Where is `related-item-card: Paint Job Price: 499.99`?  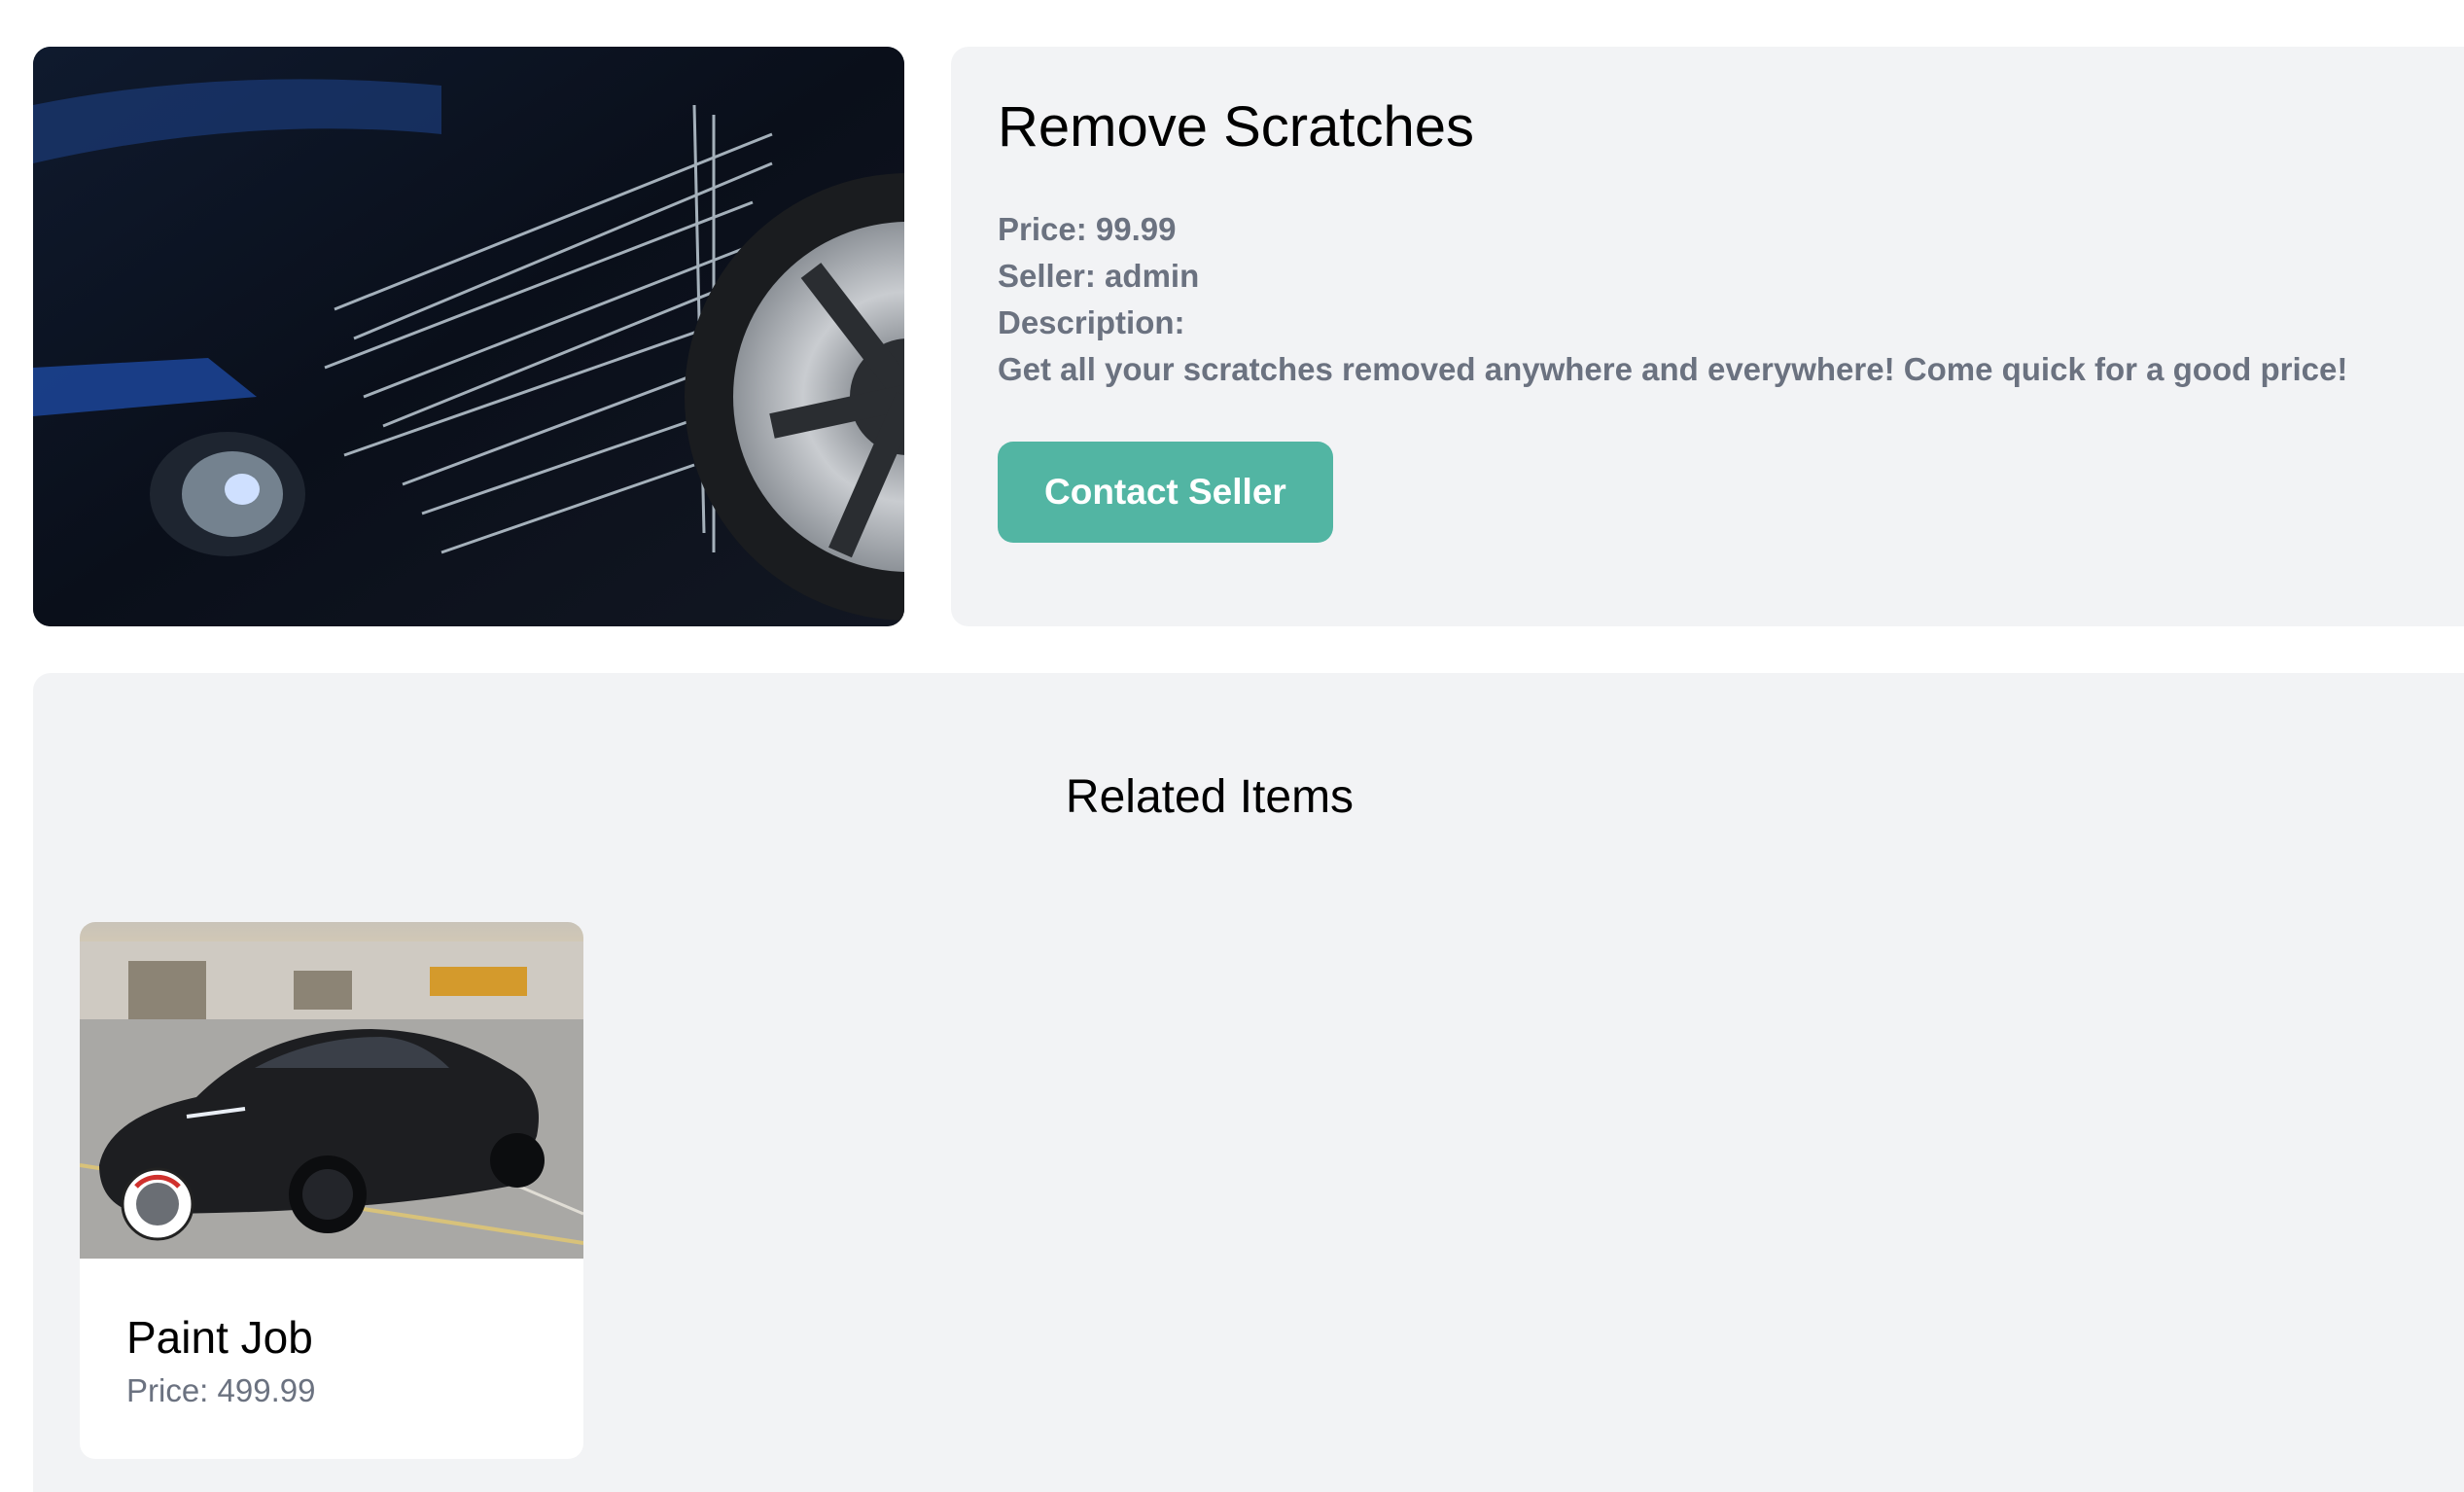 related-item-card: Paint Job Price: 499.99 is located at coordinates (331, 1190).